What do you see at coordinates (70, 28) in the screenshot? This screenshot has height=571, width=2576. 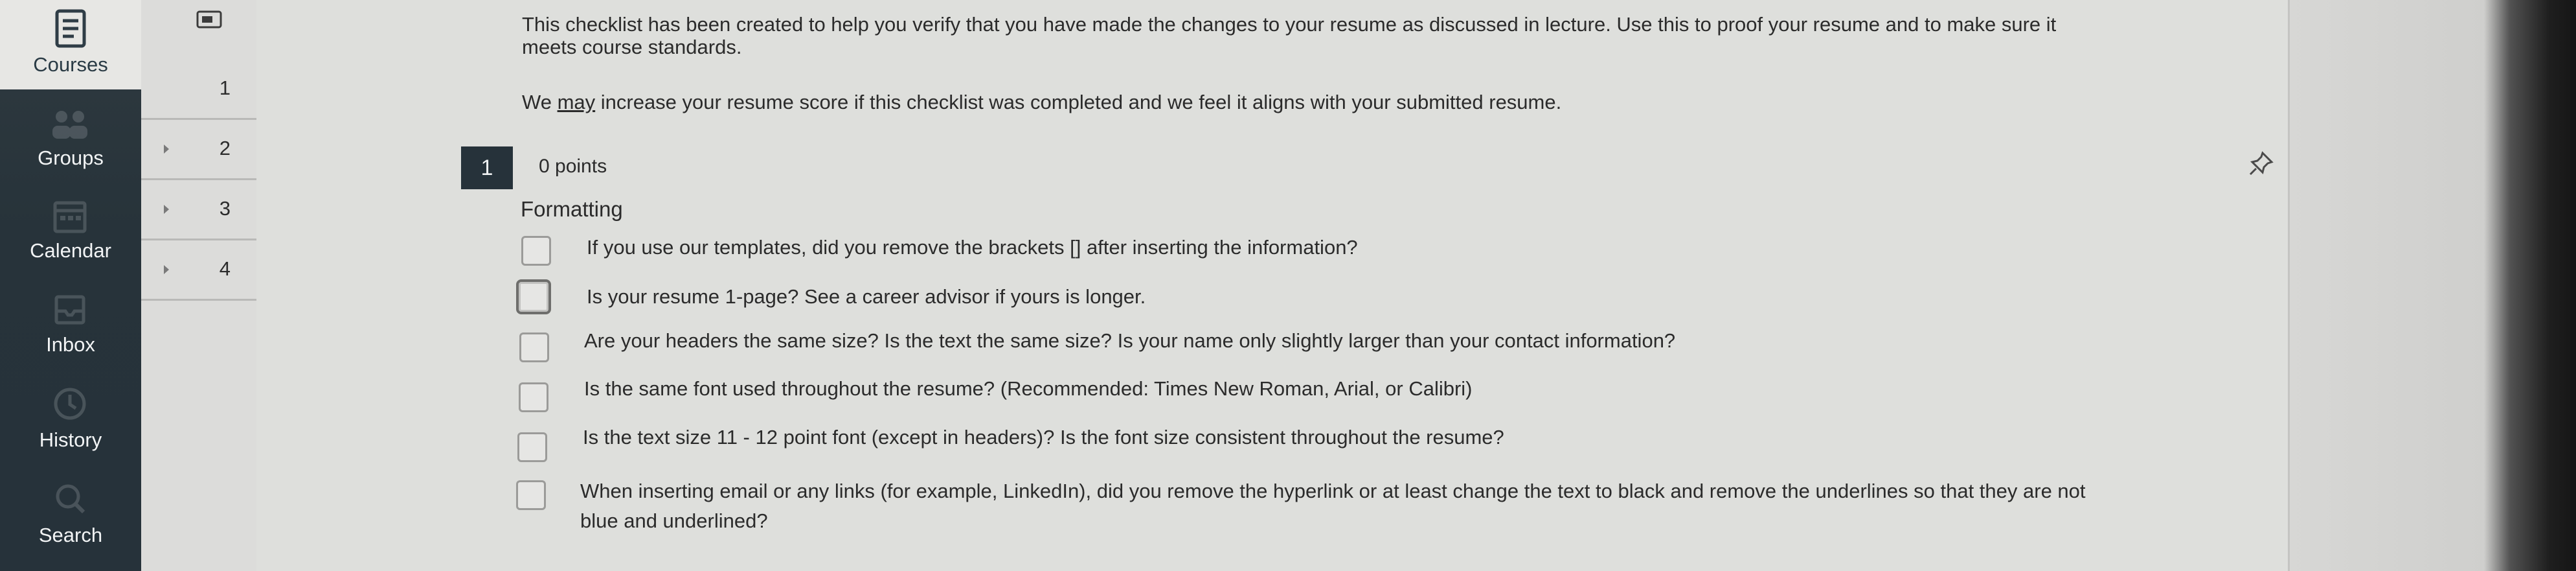 I see `courses-icon` at bounding box center [70, 28].